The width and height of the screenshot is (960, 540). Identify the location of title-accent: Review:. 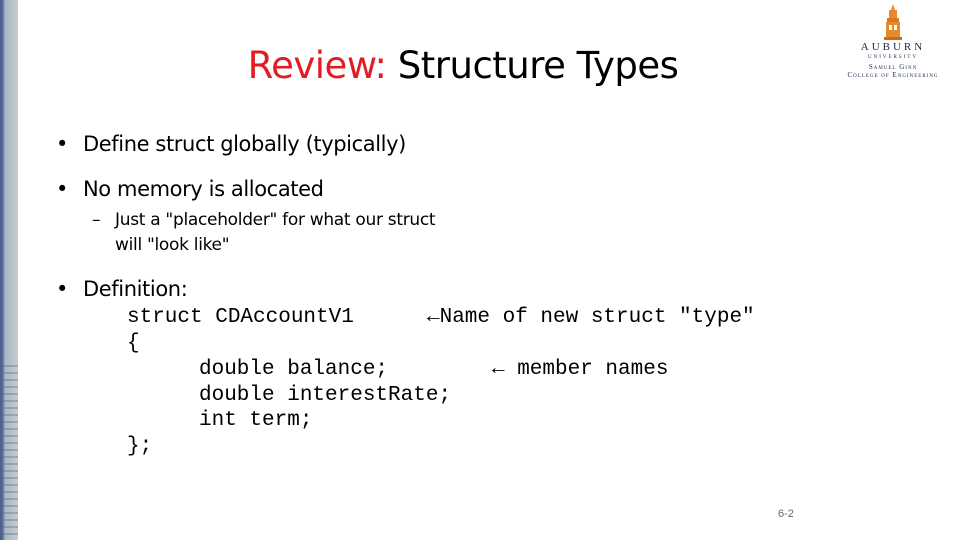
(317, 65).